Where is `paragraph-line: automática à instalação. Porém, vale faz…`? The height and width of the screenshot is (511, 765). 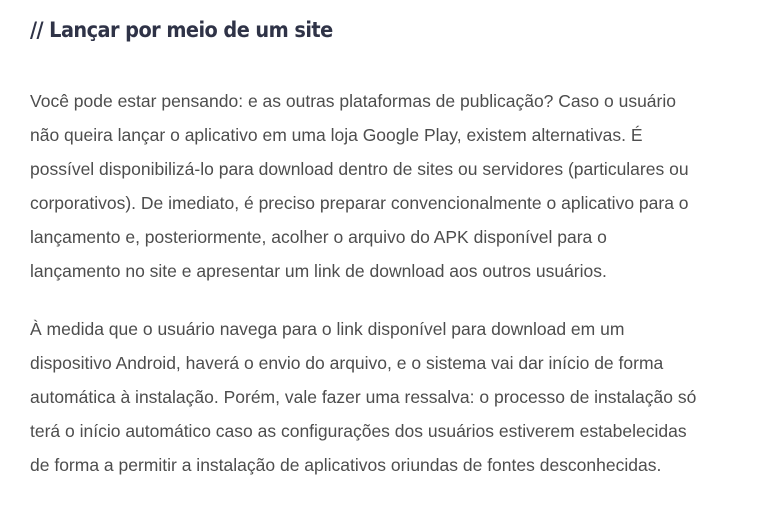
paragraph-line: automática à instalação. Porém, vale faz… is located at coordinates (363, 397).